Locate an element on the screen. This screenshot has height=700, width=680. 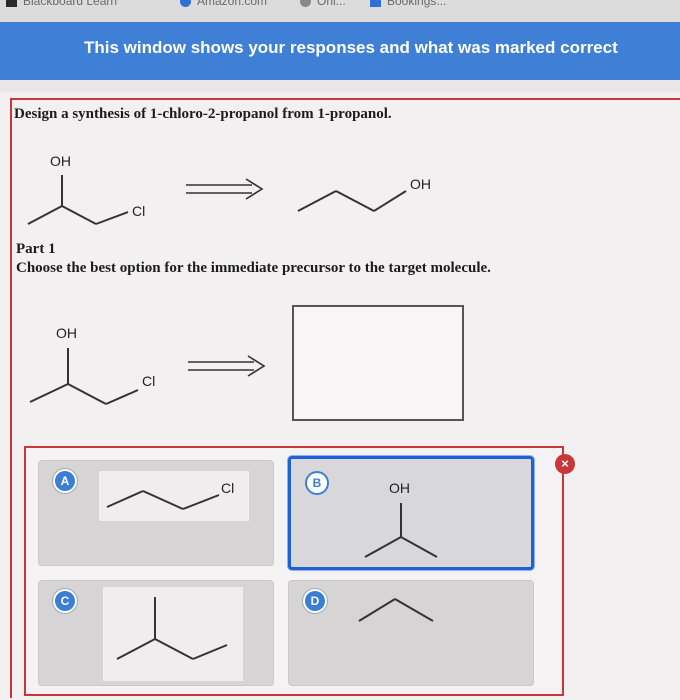
option-a-molecule: Cl is located at coordinates (170, 495).